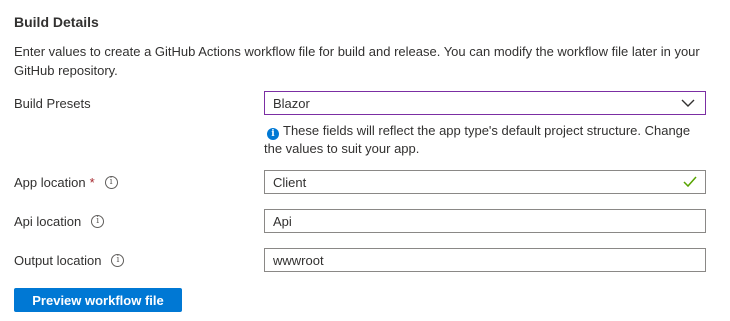 Image resolution: width=730 pixels, height=321 pixels. I want to click on output-location-label: Output location i, so click(69, 260).